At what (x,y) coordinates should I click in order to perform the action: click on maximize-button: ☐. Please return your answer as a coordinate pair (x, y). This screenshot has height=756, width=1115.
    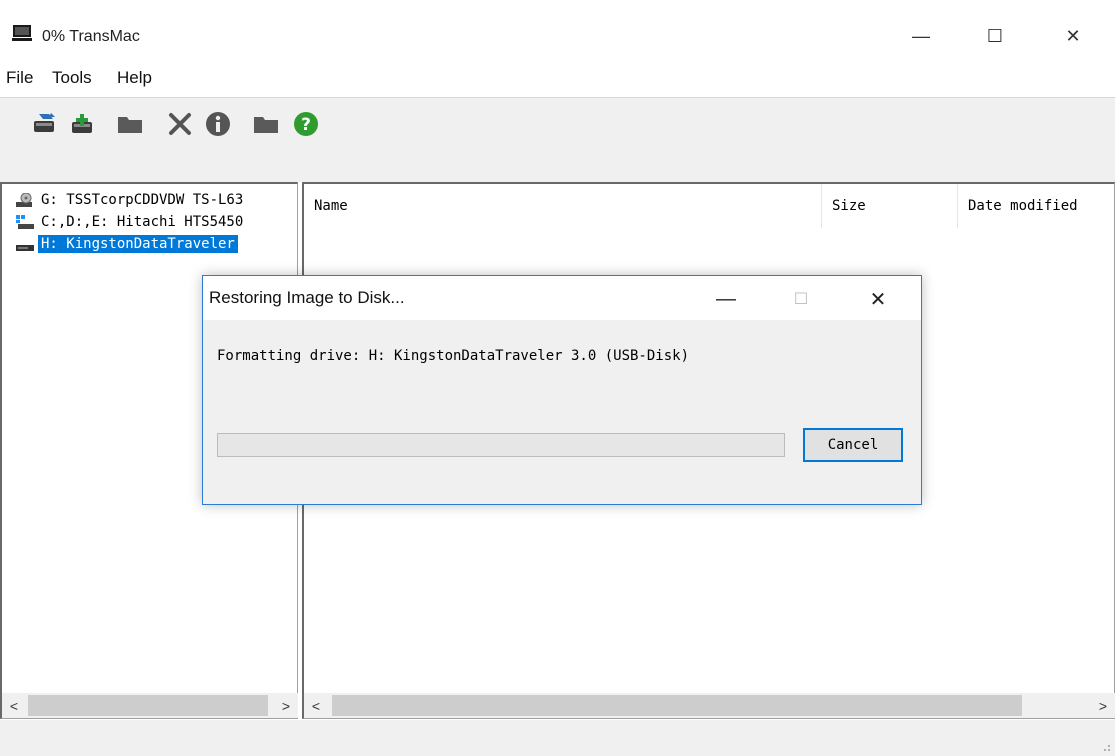
    Looking at the image, I should click on (995, 36).